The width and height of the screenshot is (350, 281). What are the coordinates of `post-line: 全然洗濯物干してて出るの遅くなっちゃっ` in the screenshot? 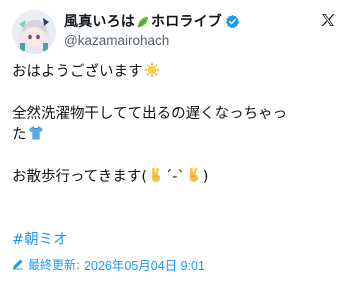 It's located at (150, 114).